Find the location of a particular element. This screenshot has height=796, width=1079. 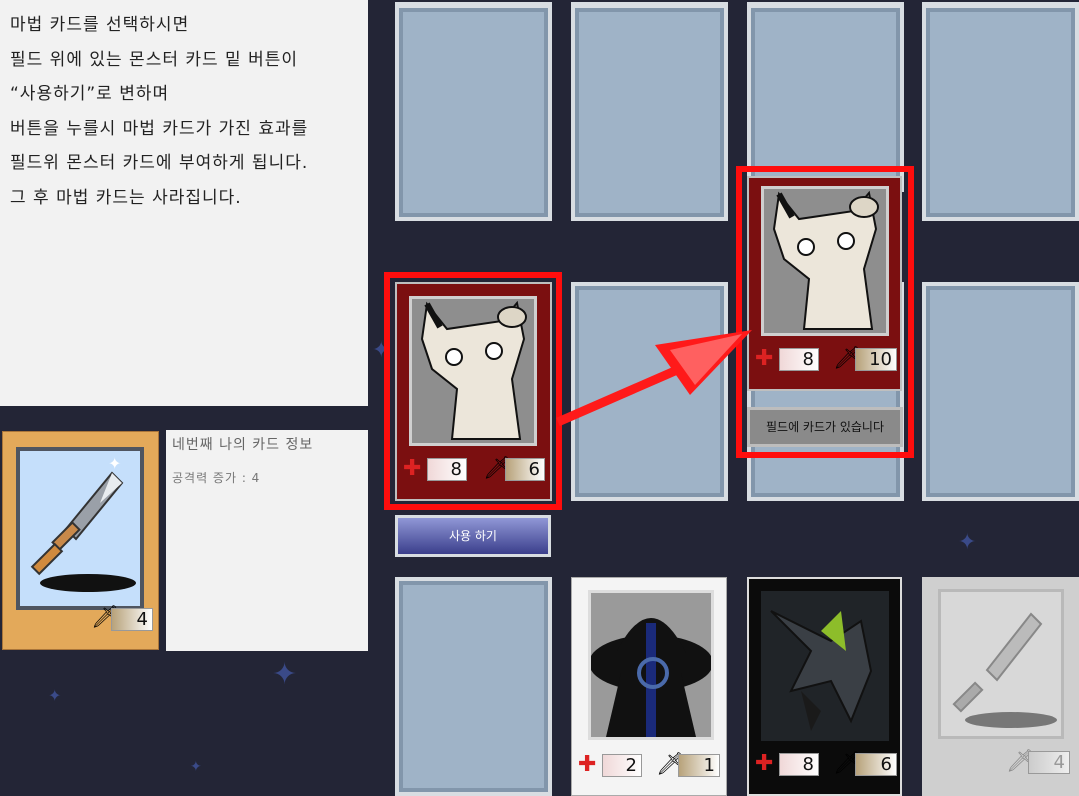

attack-value: 4 is located at coordinates (132, 619).